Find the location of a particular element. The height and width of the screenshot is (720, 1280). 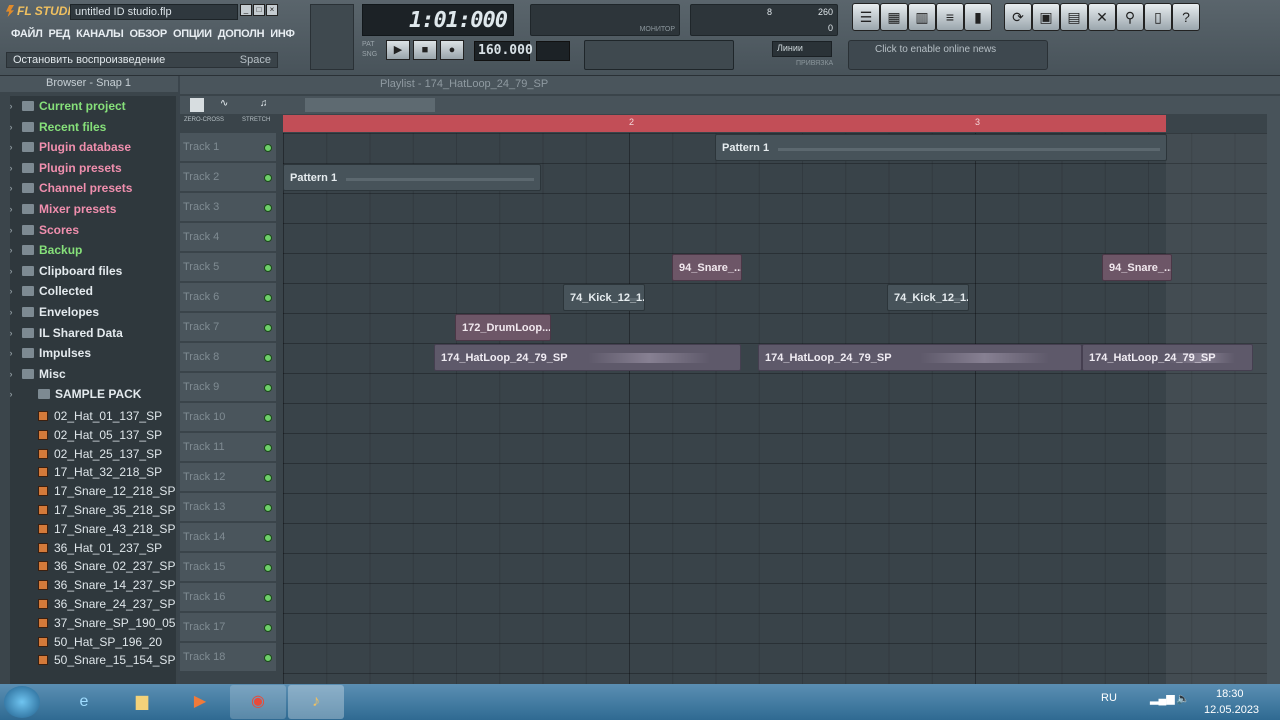

track-header: Track 14 is located at coordinates (228, 537).